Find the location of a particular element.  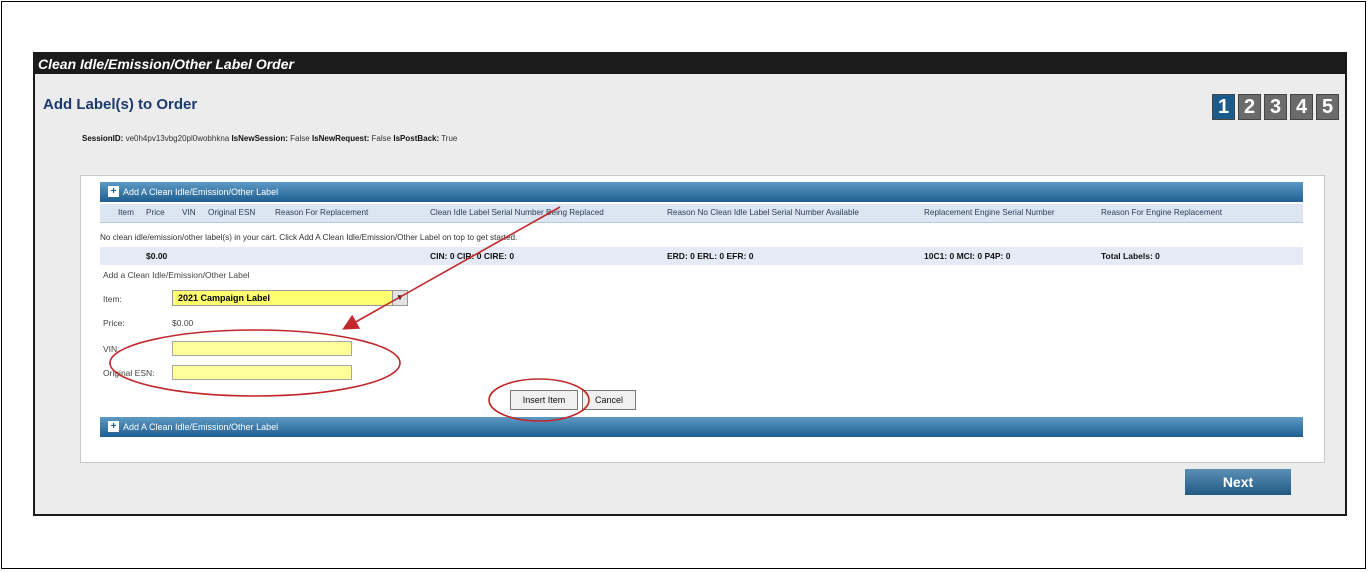

col-reason-replacement: Reason For Replacement is located at coordinates (321, 212).